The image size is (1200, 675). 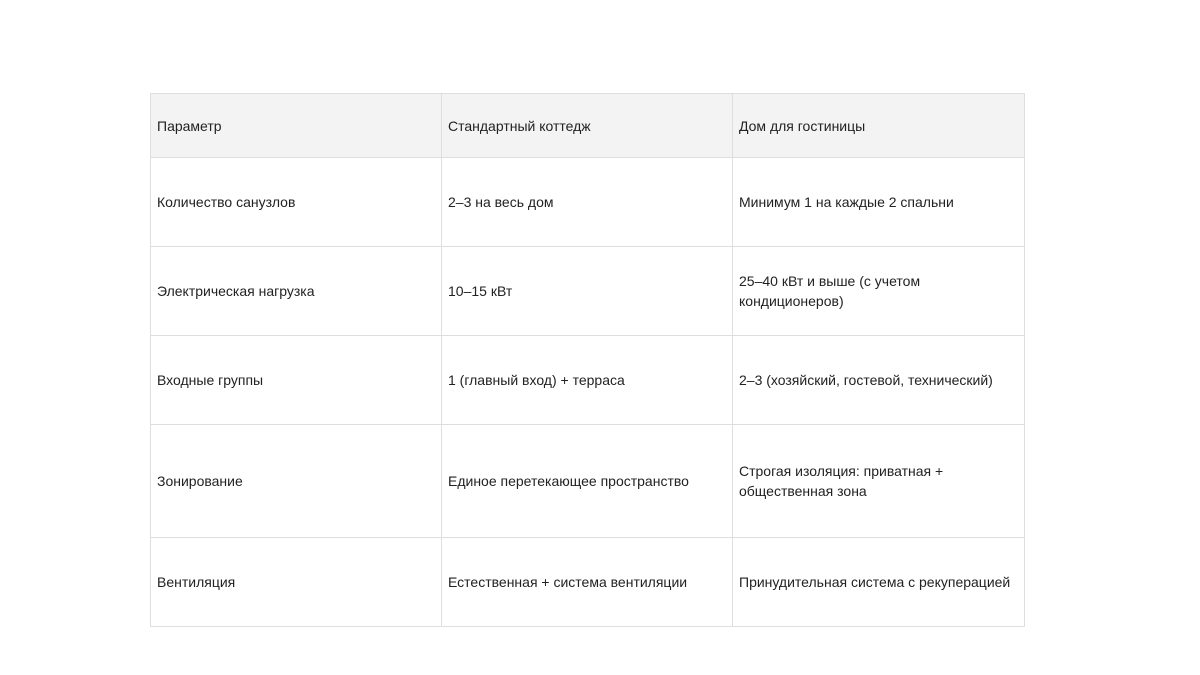 I want to click on cell-standard-cottage: 2–3 на весь дом, so click(x=587, y=202).